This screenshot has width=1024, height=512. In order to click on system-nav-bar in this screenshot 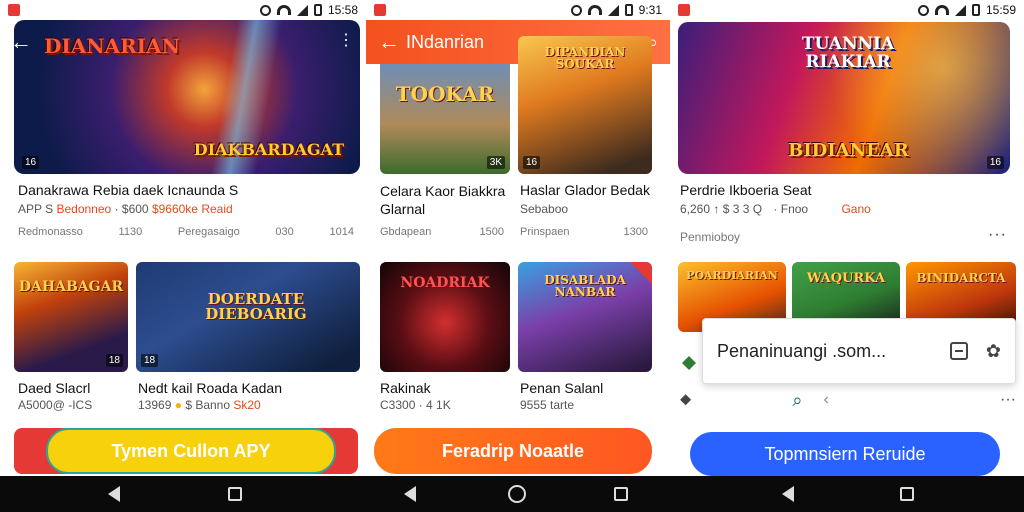, I will do `click(512, 494)`.